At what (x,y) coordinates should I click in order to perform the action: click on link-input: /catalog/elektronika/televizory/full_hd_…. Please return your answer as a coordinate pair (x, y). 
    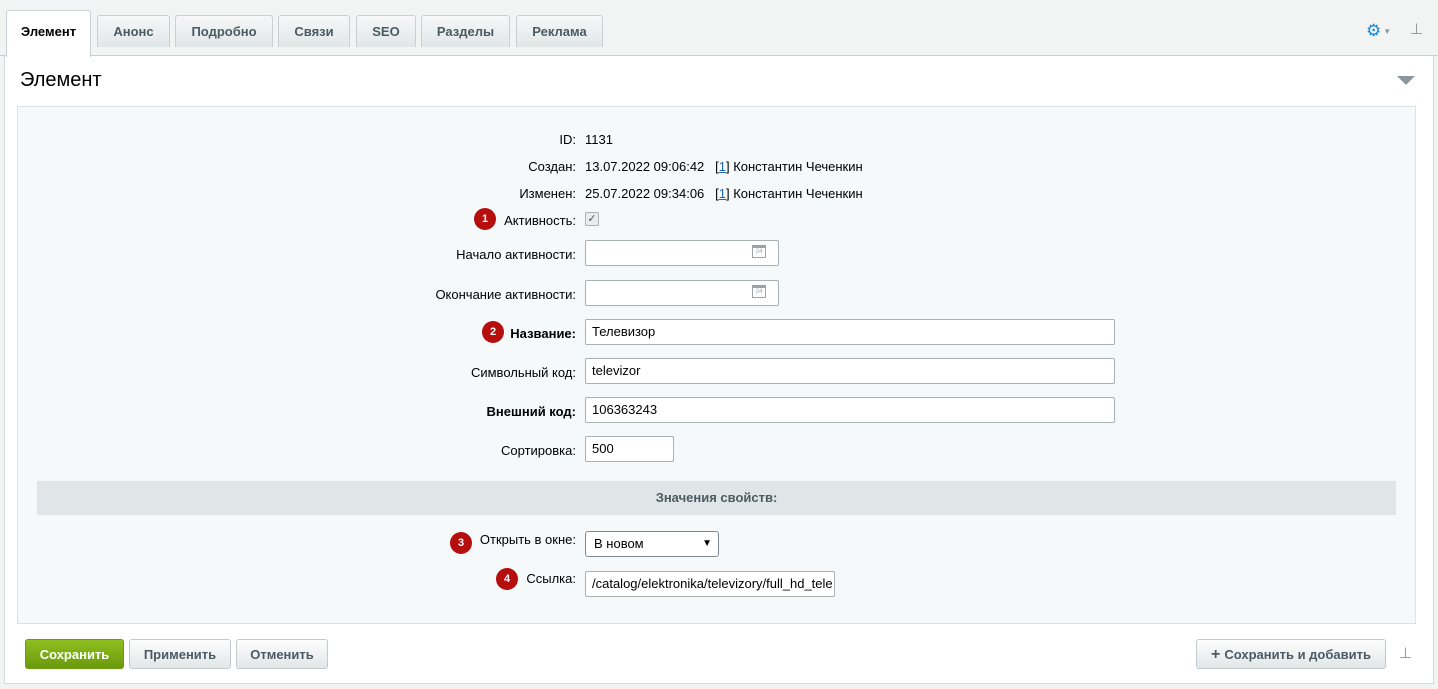
    Looking at the image, I should click on (710, 584).